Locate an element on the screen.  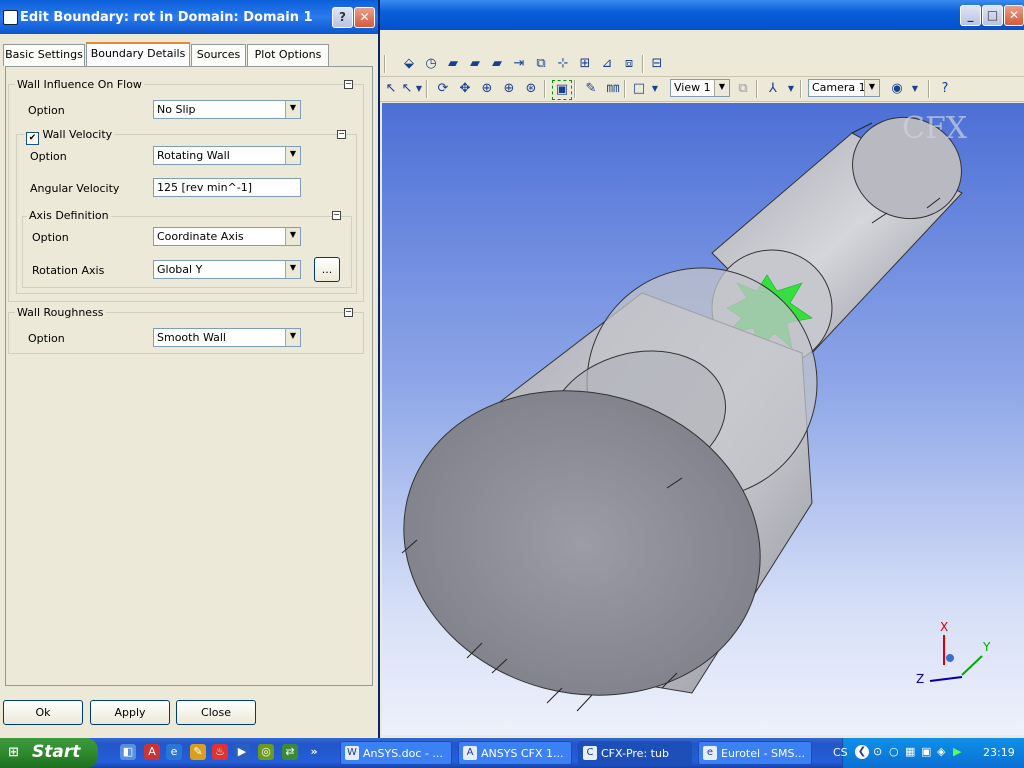
axis-definition-title: Axis Definition is located at coordinates (69, 215).